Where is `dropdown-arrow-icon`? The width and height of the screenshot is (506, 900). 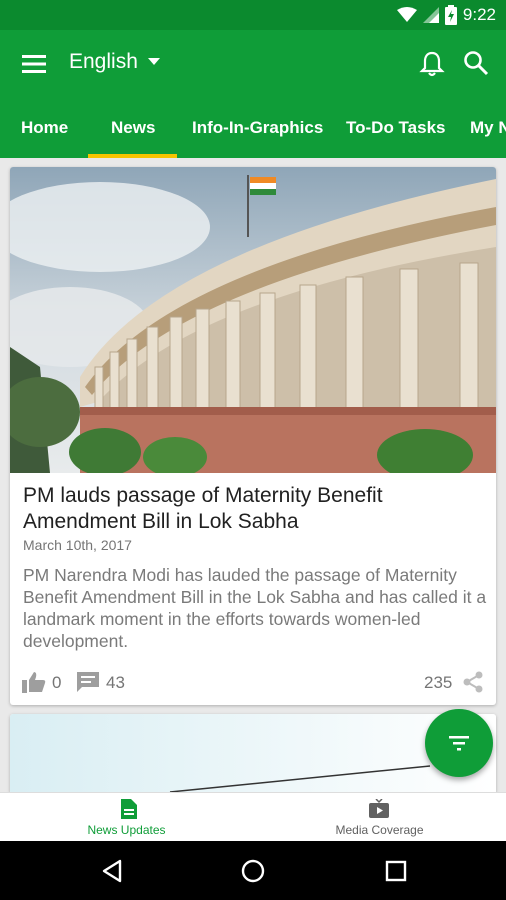
dropdown-arrow-icon is located at coordinates (153, 61).